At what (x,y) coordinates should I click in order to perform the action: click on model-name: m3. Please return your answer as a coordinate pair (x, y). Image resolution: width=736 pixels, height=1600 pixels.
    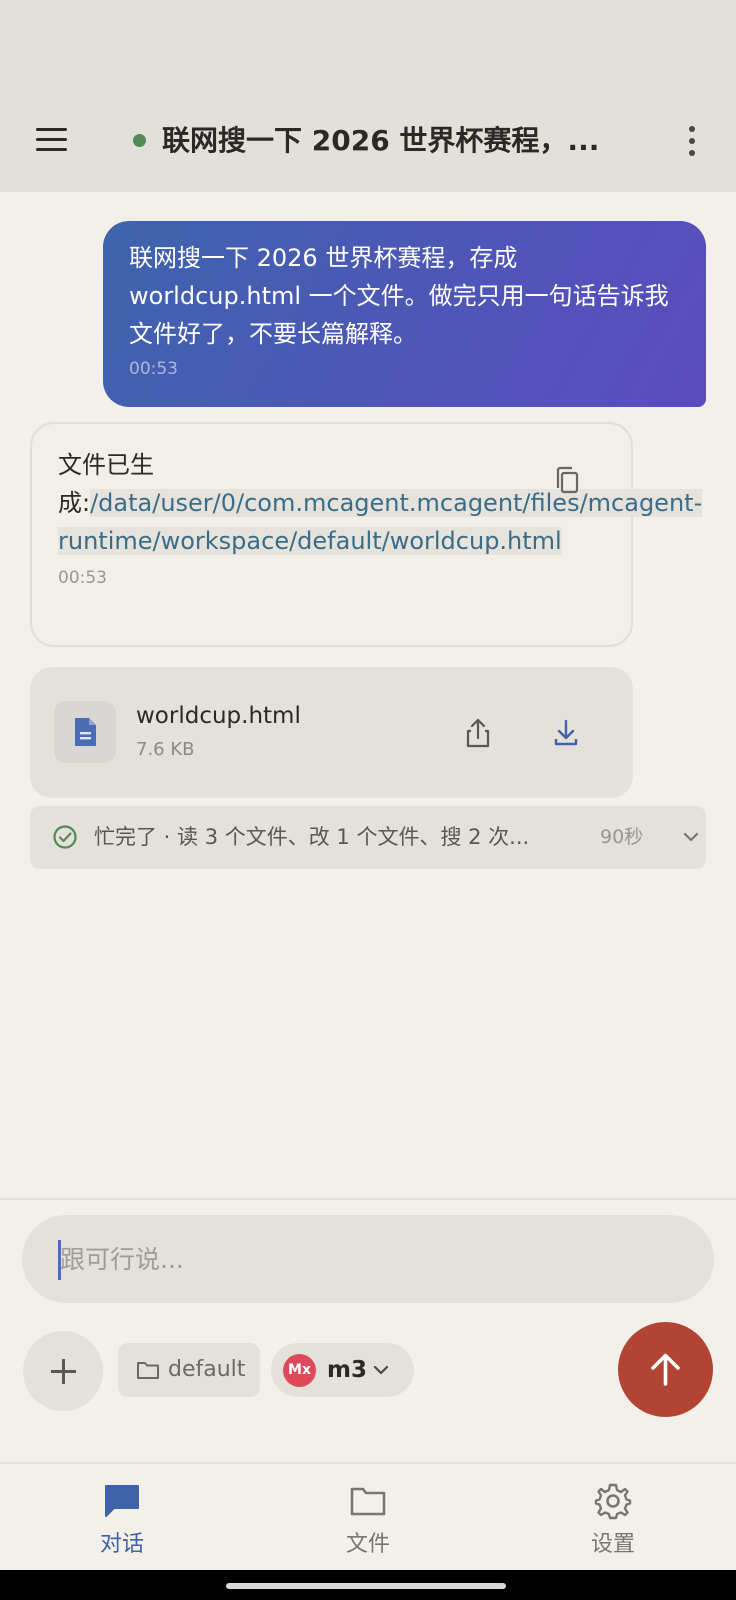
    Looking at the image, I should click on (347, 1370).